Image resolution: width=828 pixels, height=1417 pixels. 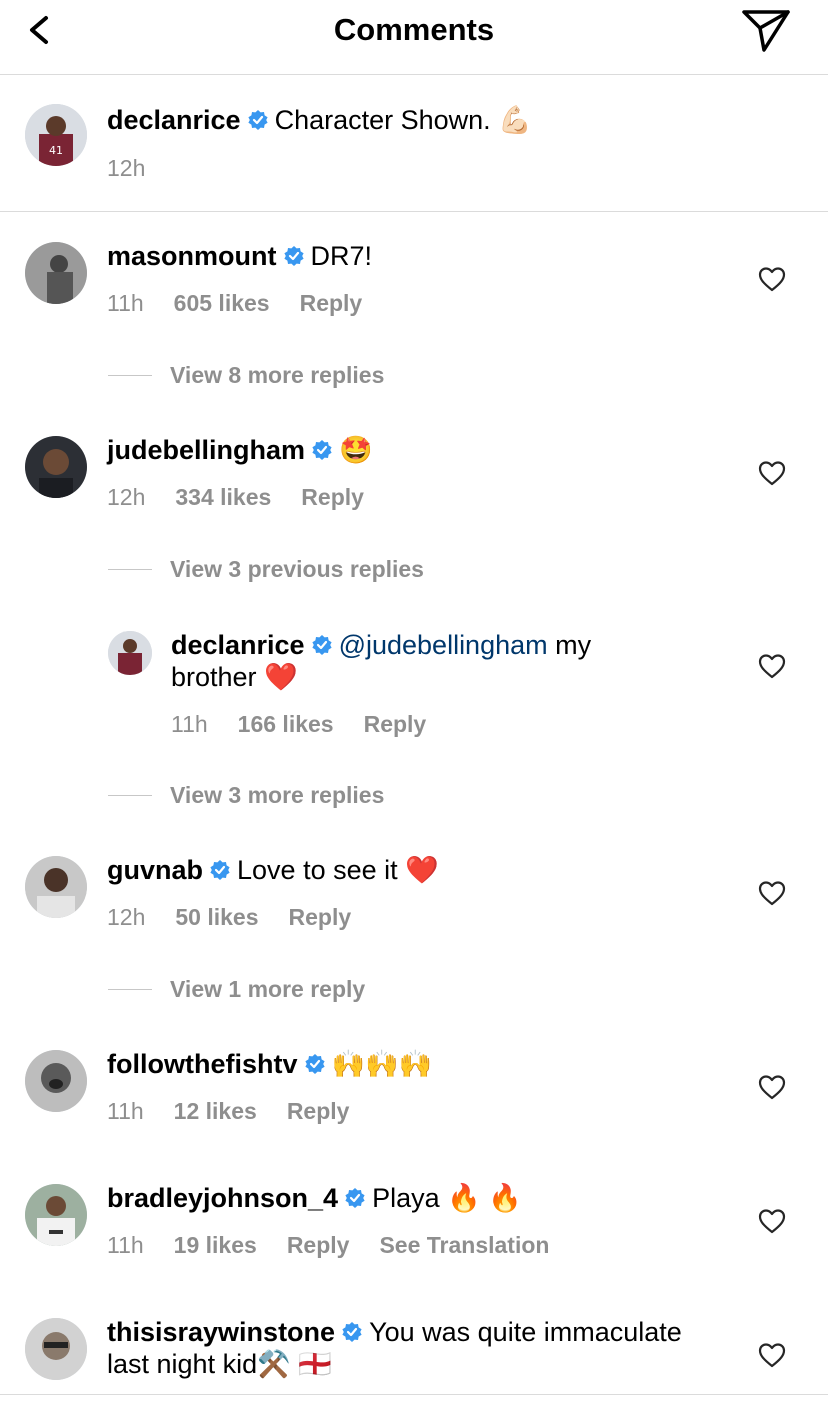 What do you see at coordinates (464, 1245) in the screenshot?
I see `see-translation-button: See Translation` at bounding box center [464, 1245].